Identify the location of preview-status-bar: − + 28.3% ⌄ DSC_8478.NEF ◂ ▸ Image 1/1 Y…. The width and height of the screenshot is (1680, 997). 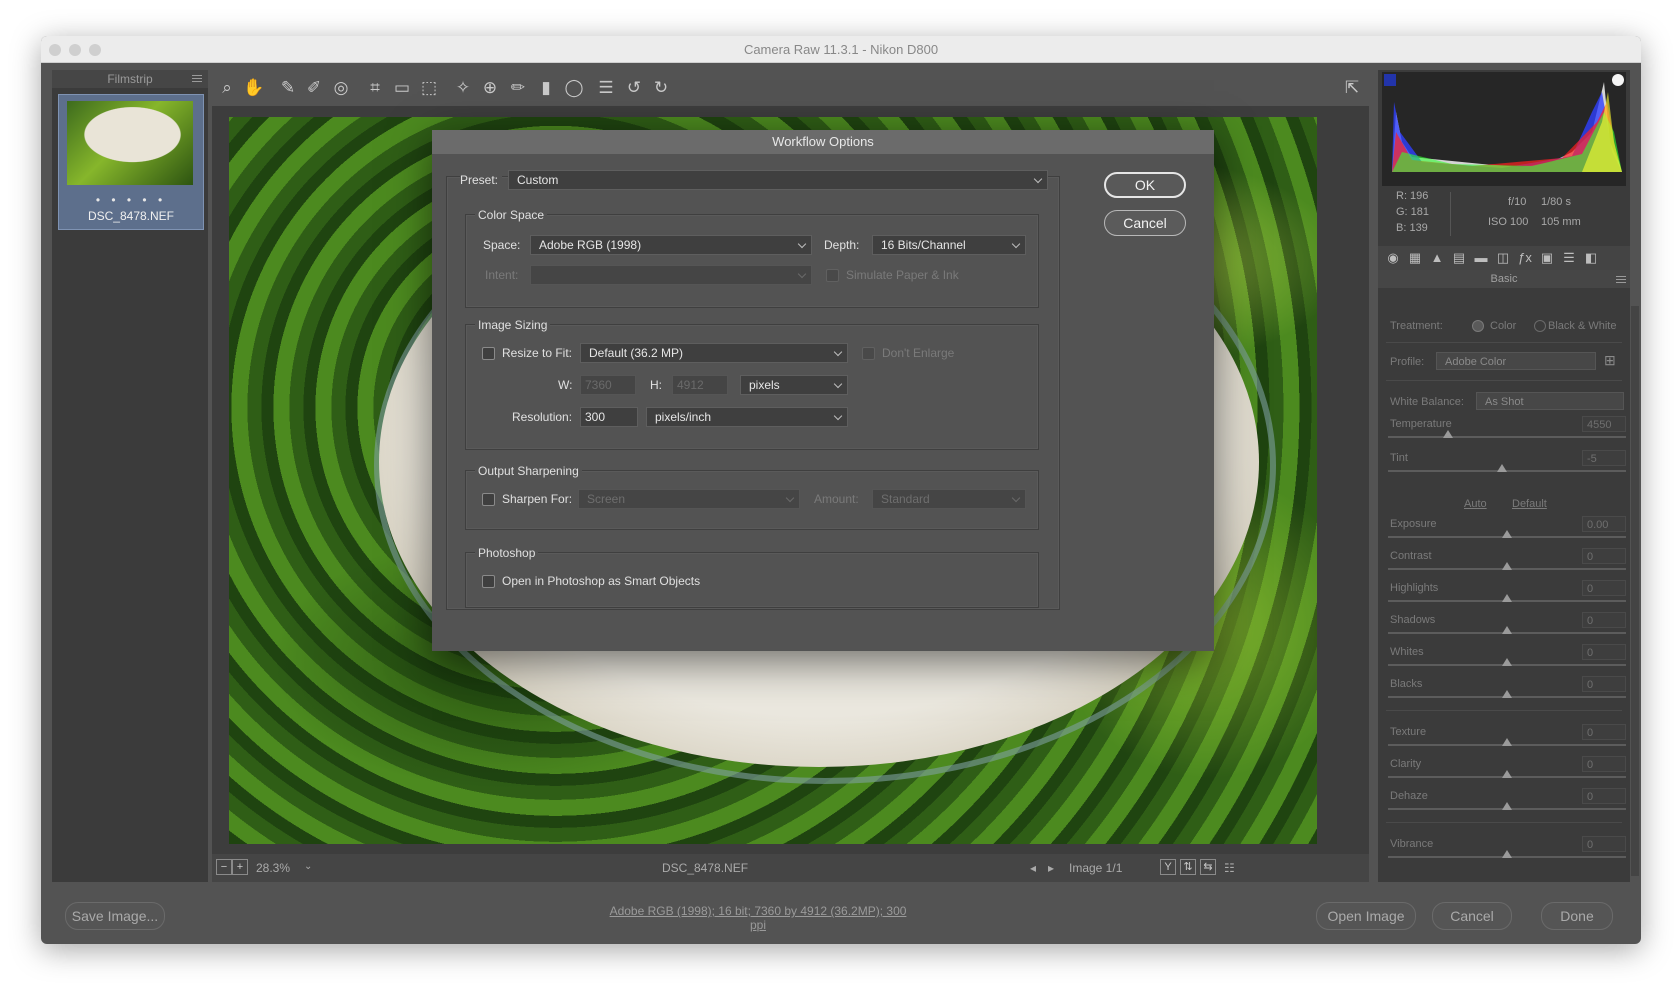
(790, 868).